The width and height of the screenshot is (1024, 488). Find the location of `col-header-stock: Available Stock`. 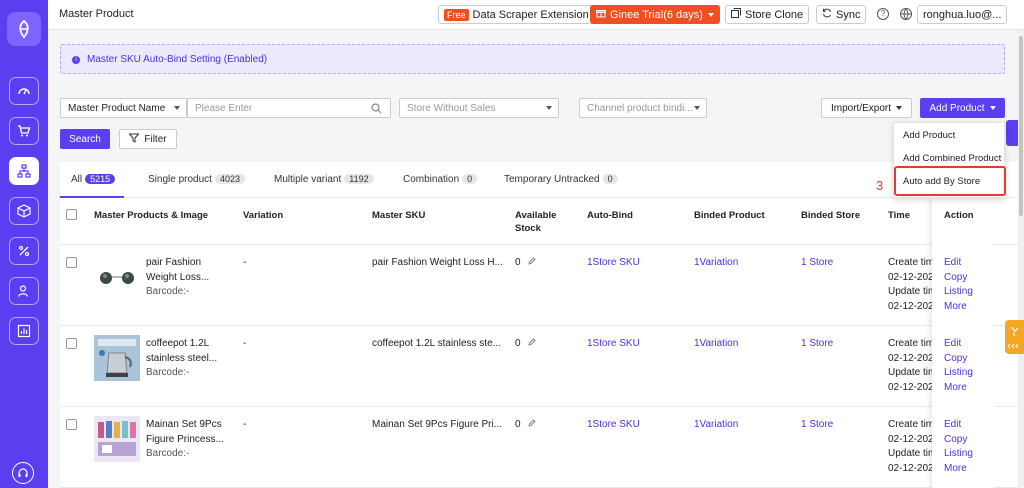

col-header-stock: Available Stock is located at coordinates (535, 222).